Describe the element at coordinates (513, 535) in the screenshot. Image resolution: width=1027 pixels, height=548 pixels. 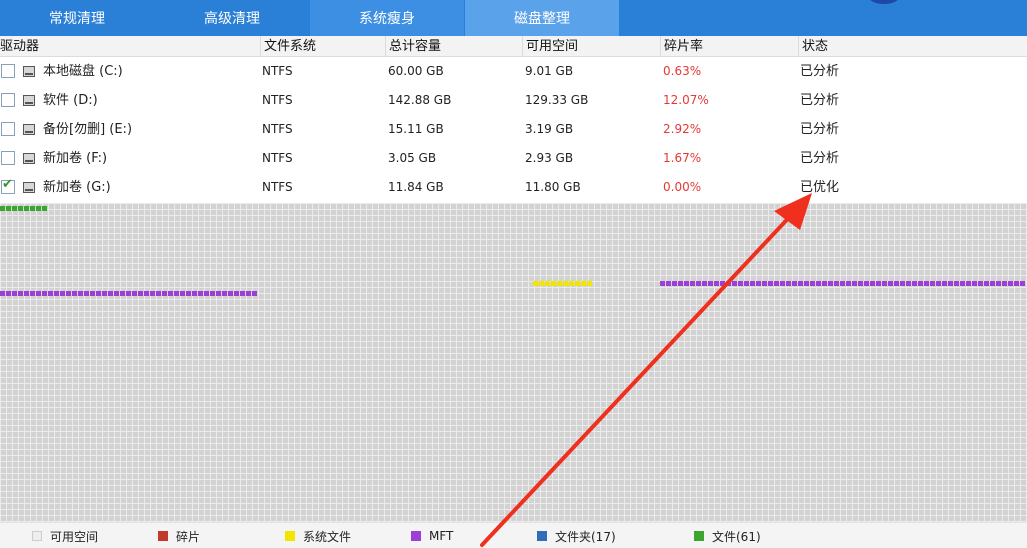
I see `cluster-legend: 可用空间 碎片 系统文件 MFT 文件夹(17) 文件(61)` at that location.